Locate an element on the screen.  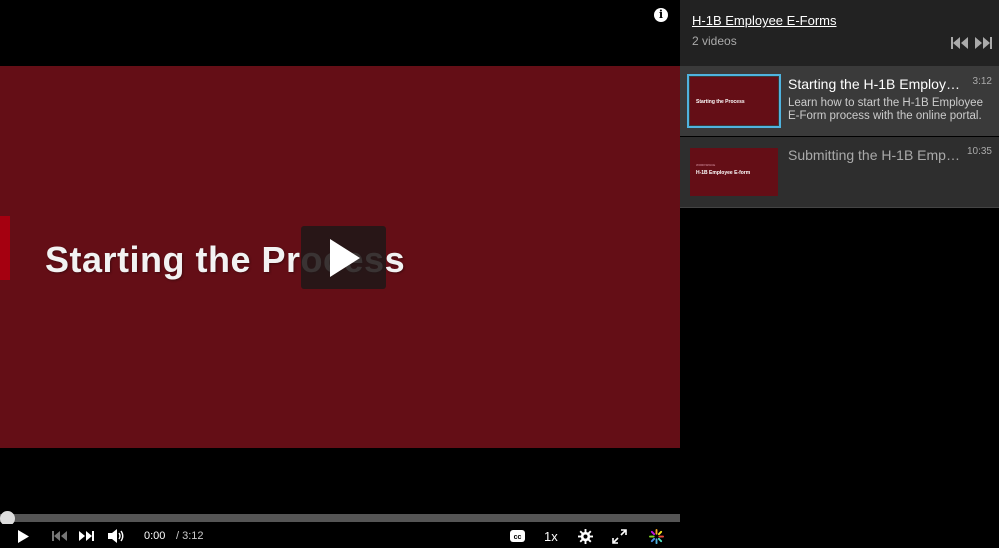
playlist-previous-button is located at coordinates (960, 43).